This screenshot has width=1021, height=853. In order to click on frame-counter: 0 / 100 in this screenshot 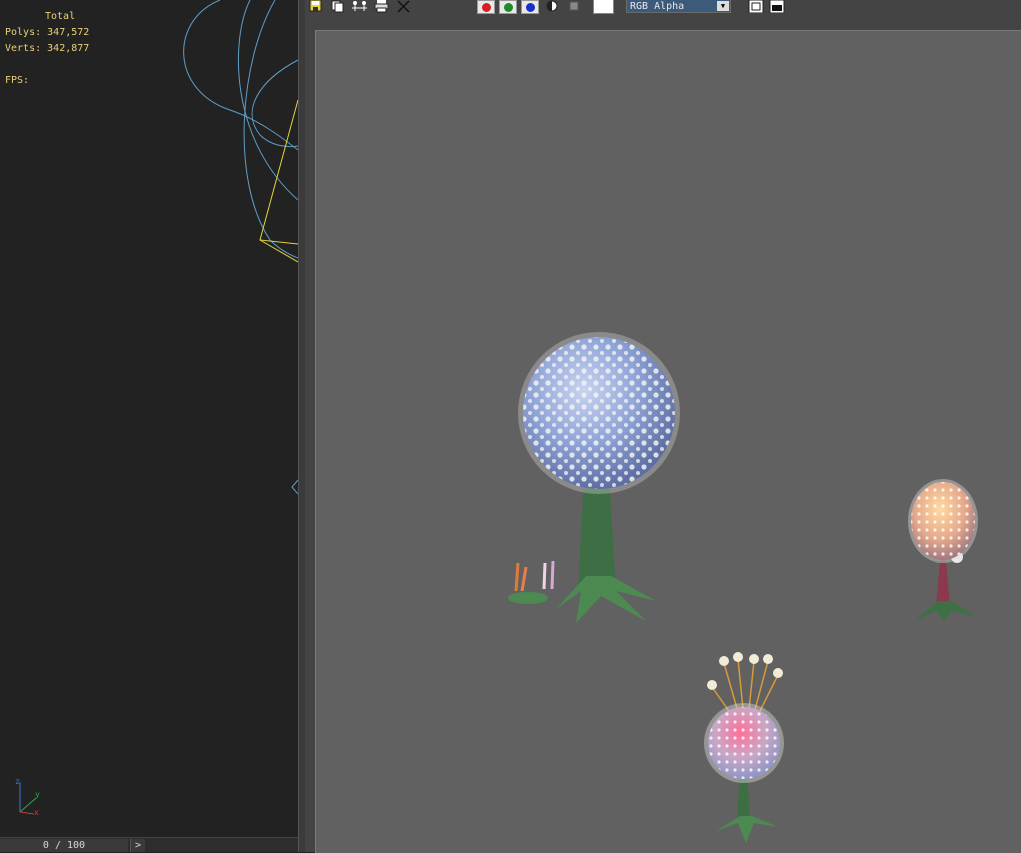, I will do `click(64, 845)`.